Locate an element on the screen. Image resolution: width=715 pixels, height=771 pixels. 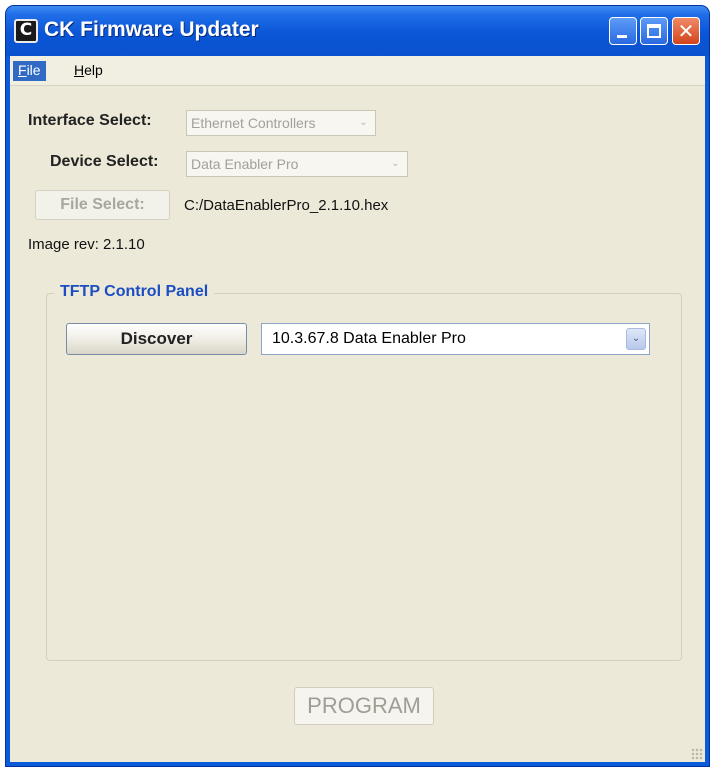
maximize-button is located at coordinates (654, 31).